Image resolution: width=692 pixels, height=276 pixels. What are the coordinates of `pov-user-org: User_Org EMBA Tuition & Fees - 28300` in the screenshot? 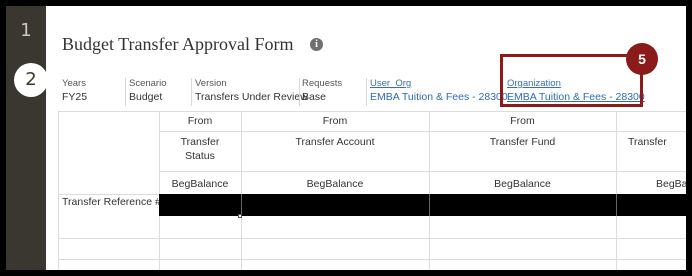 It's located at (439, 92).